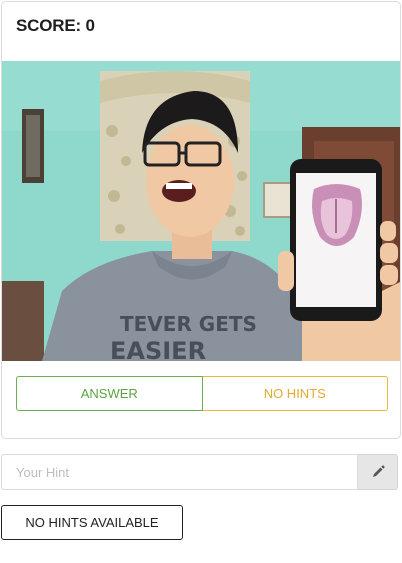  I want to click on score-label: SCORE: 0, so click(55, 25).